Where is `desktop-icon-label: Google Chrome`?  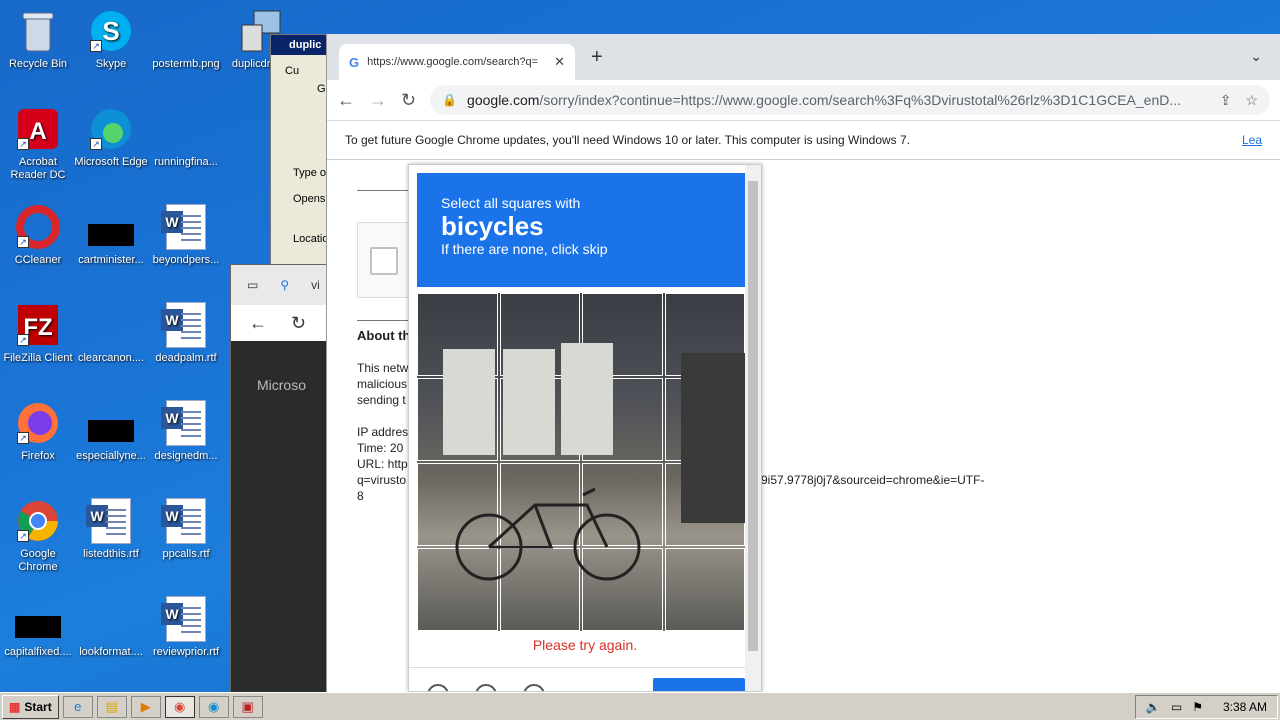
desktop-icon-label: Google Chrome is located at coordinates (38, 560).